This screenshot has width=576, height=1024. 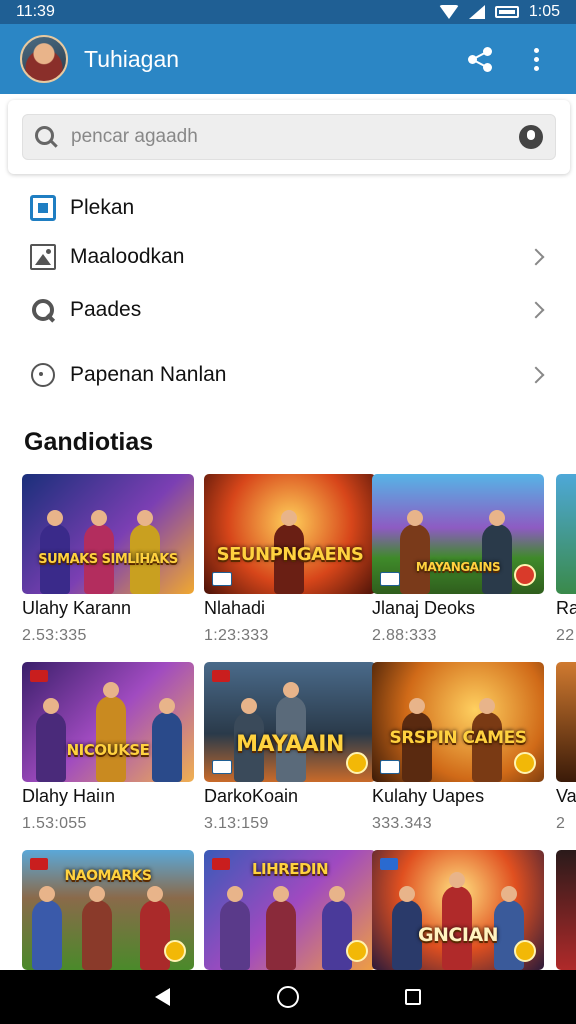 I want to click on back-button, so click(x=163, y=997).